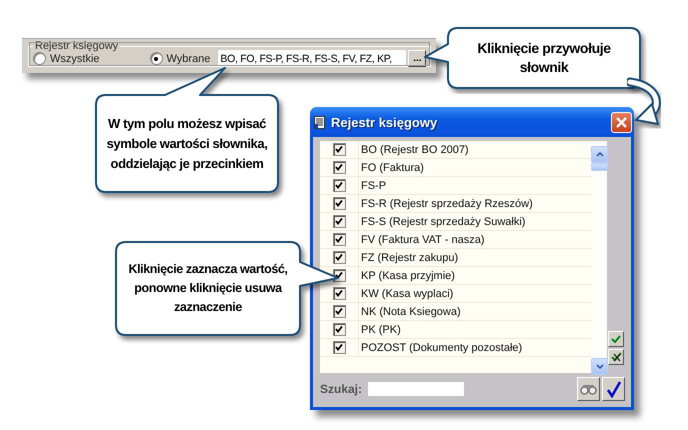 The width and height of the screenshot is (688, 430). What do you see at coordinates (409, 258) in the screenshot?
I see `item-label: FZ (Rejestr zakupu)` at bounding box center [409, 258].